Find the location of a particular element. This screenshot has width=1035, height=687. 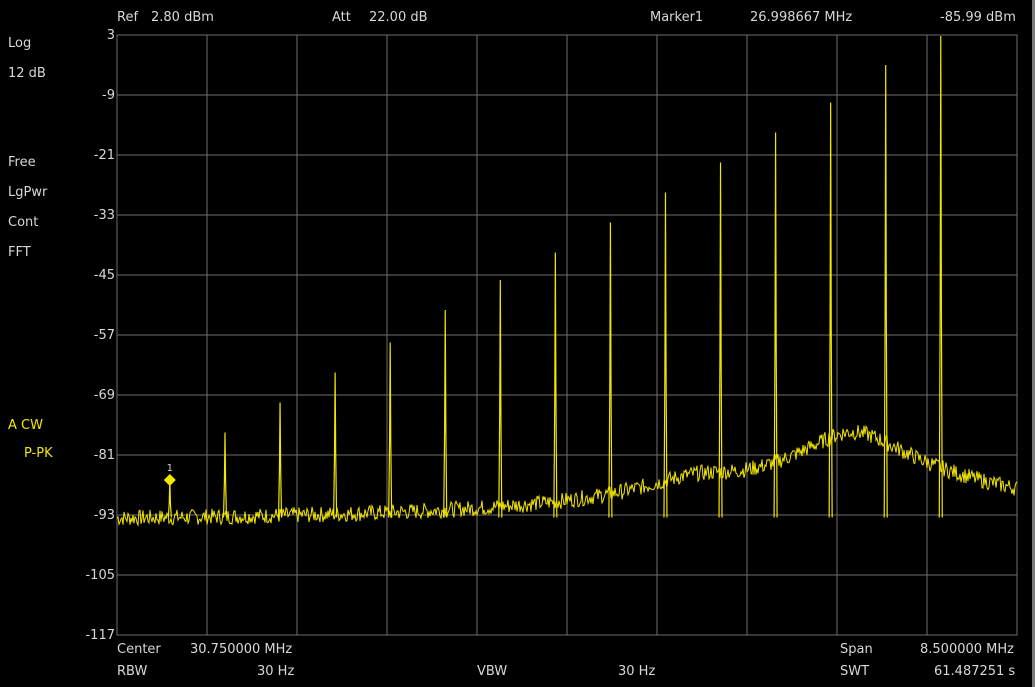

span-value: 8.500000 MHz is located at coordinates (967, 649).